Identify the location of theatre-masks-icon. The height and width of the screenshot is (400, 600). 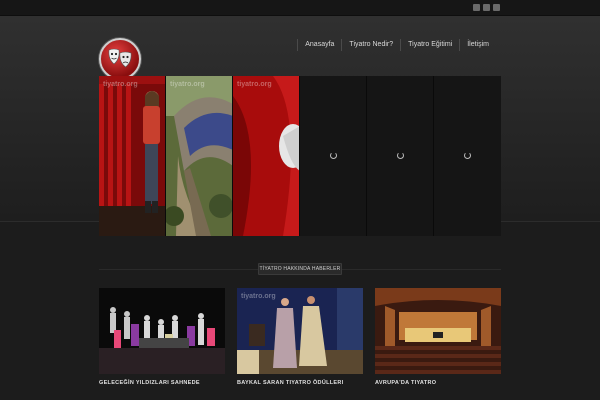
(120, 58).